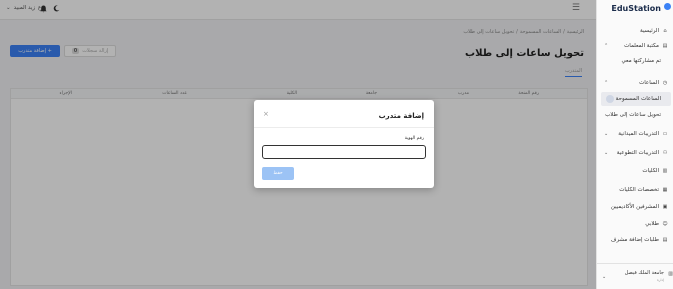 The height and width of the screenshot is (289, 673). What do you see at coordinates (414, 138) in the screenshot?
I see `id-number-label: رقم الهوية` at bounding box center [414, 138].